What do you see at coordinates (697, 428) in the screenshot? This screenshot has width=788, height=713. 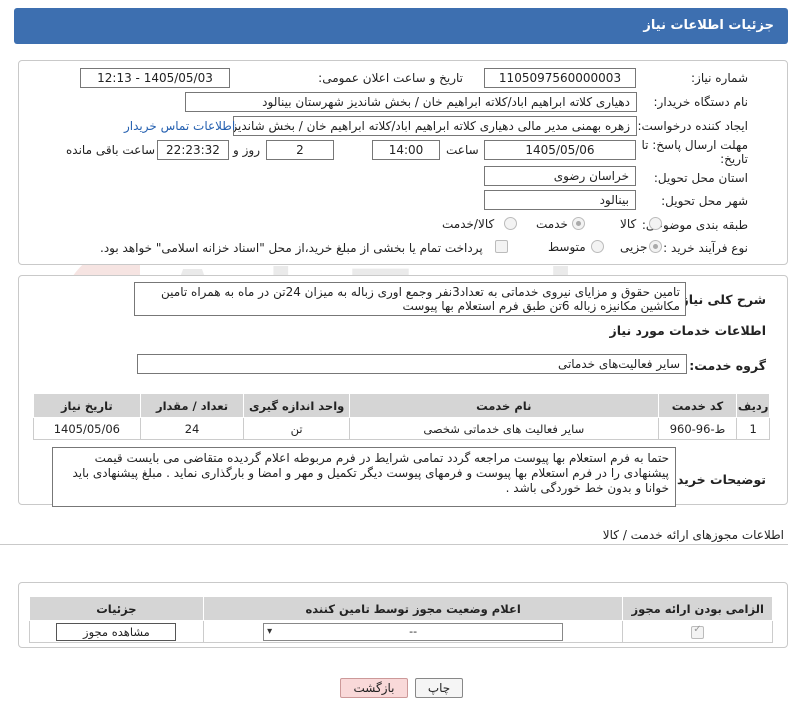 I see `cell-service-code: ط-96-960` at bounding box center [697, 428].